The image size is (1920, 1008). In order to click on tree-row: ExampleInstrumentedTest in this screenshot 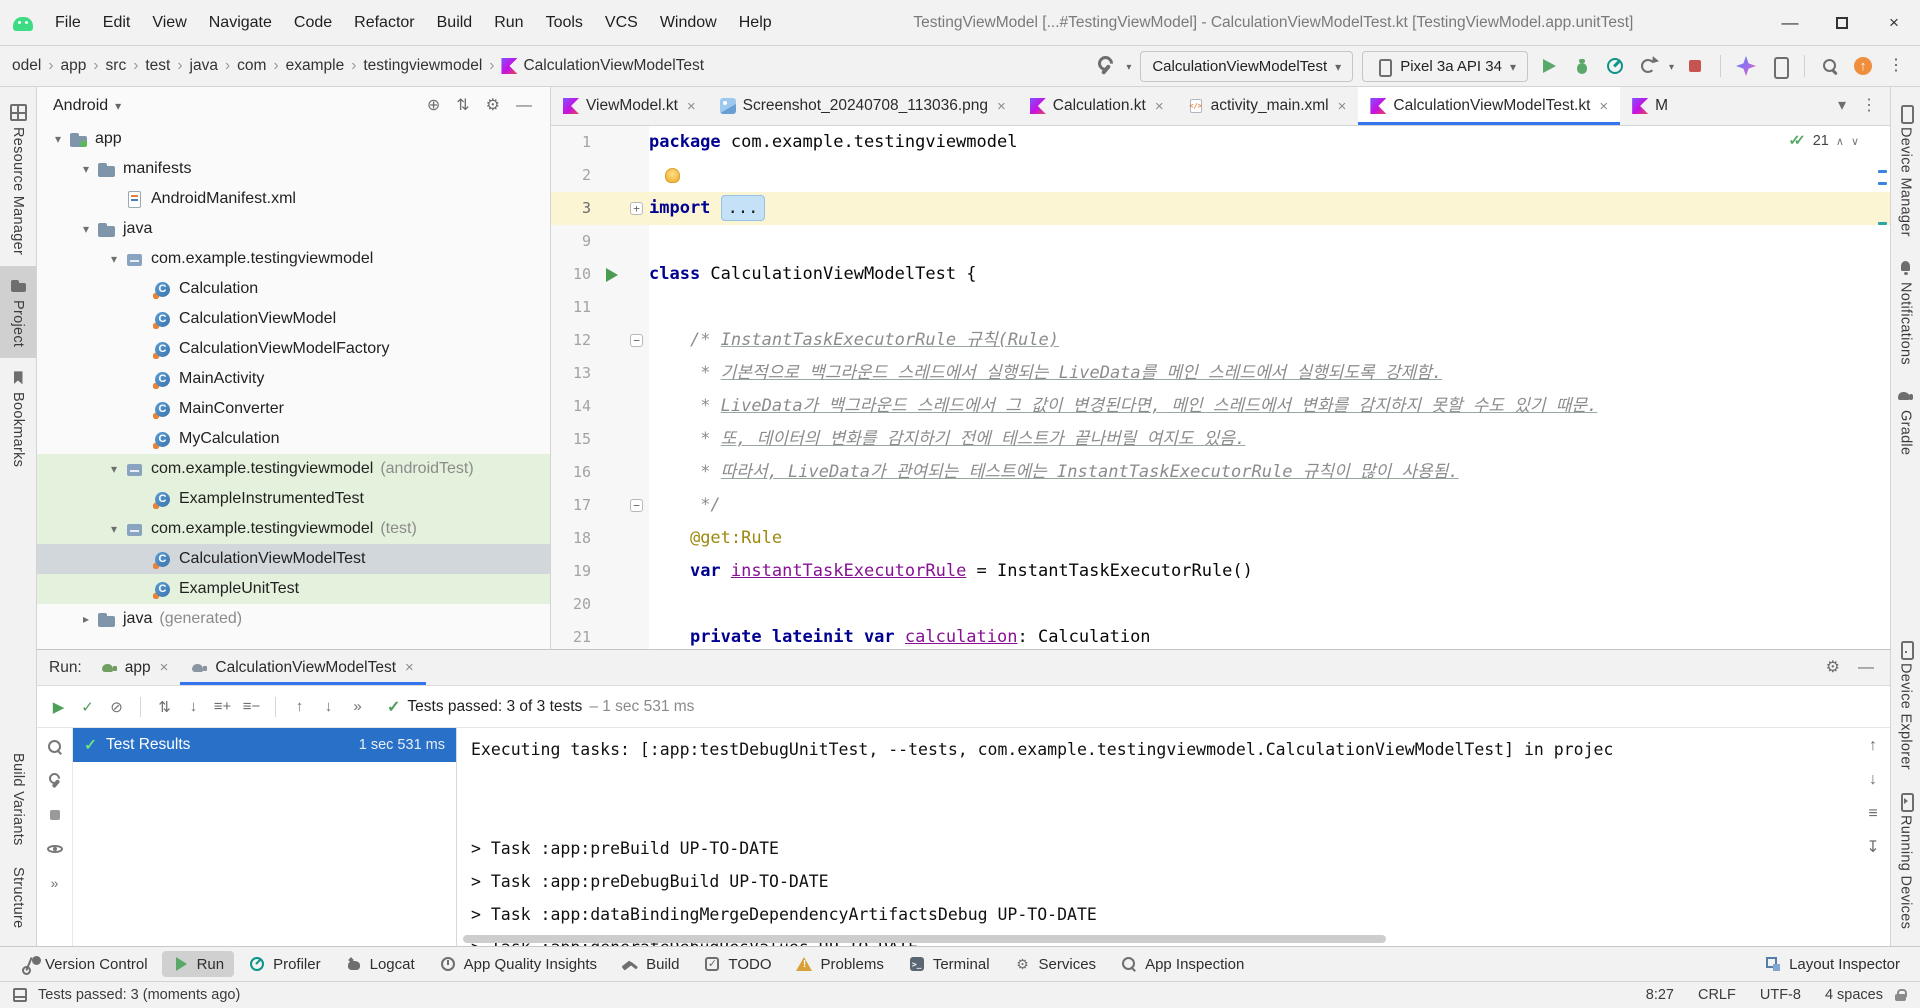, I will do `click(293, 499)`.